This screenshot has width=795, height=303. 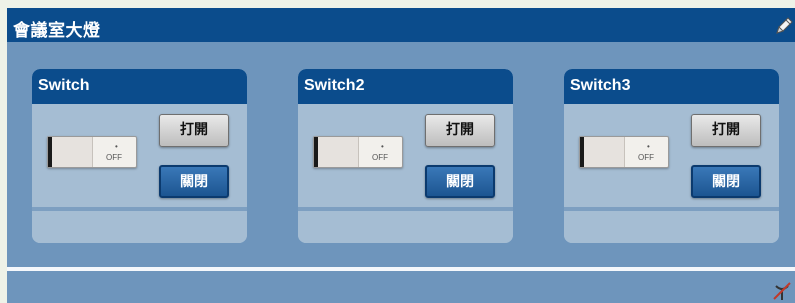 What do you see at coordinates (405, 86) in the screenshot?
I see `panel-header: Switch2` at bounding box center [405, 86].